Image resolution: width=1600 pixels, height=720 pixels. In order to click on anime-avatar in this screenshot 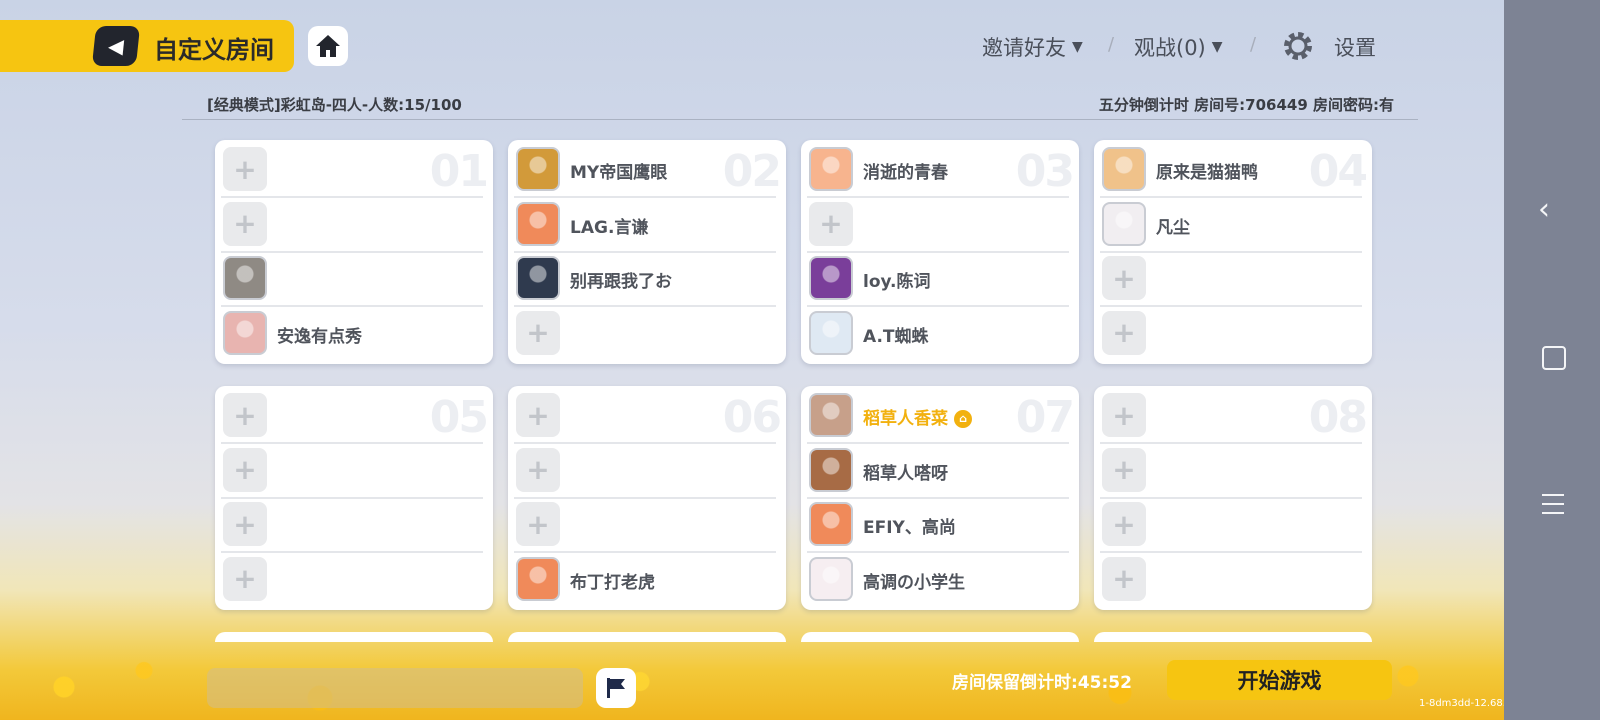, I will do `click(1124, 169)`.